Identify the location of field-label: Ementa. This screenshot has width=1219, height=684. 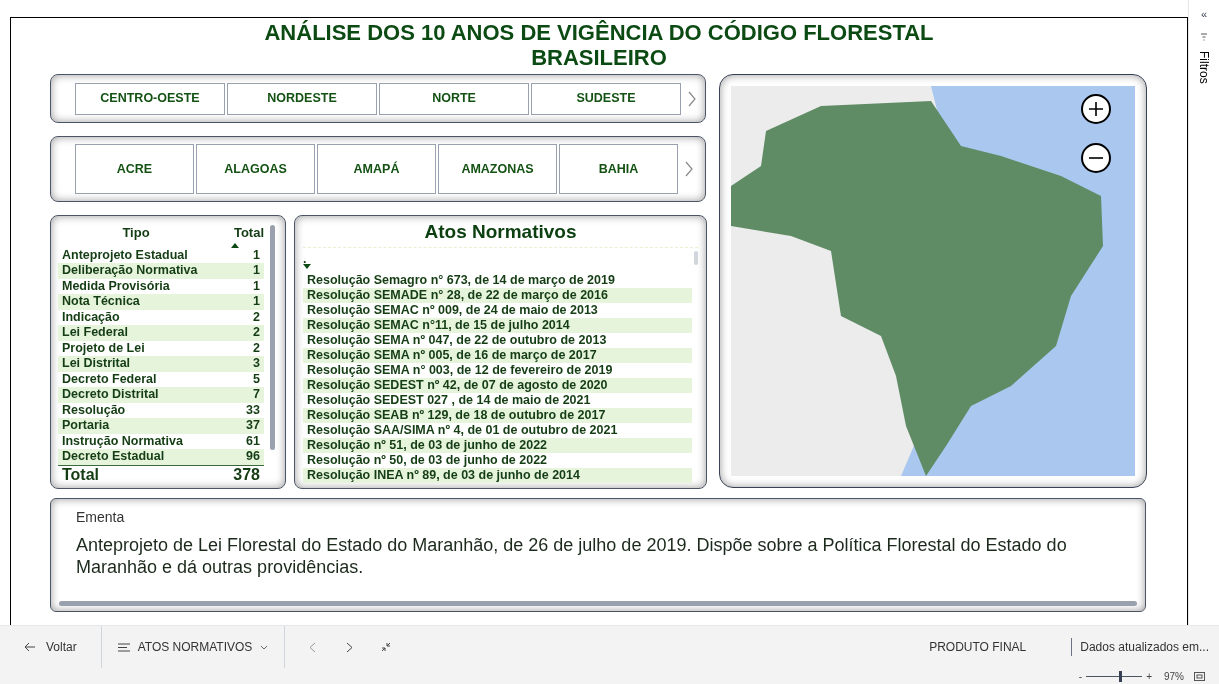
(101, 517).